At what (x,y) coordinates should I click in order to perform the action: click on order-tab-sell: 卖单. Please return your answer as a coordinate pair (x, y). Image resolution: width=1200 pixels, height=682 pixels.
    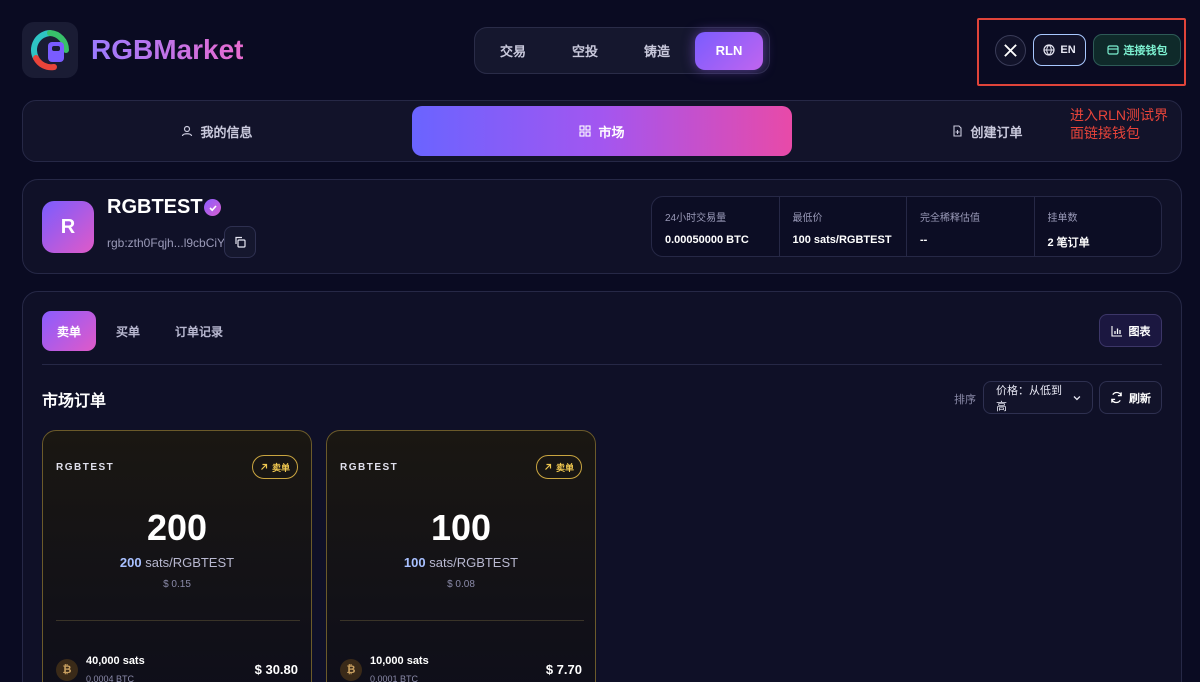
    Looking at the image, I should click on (69, 331).